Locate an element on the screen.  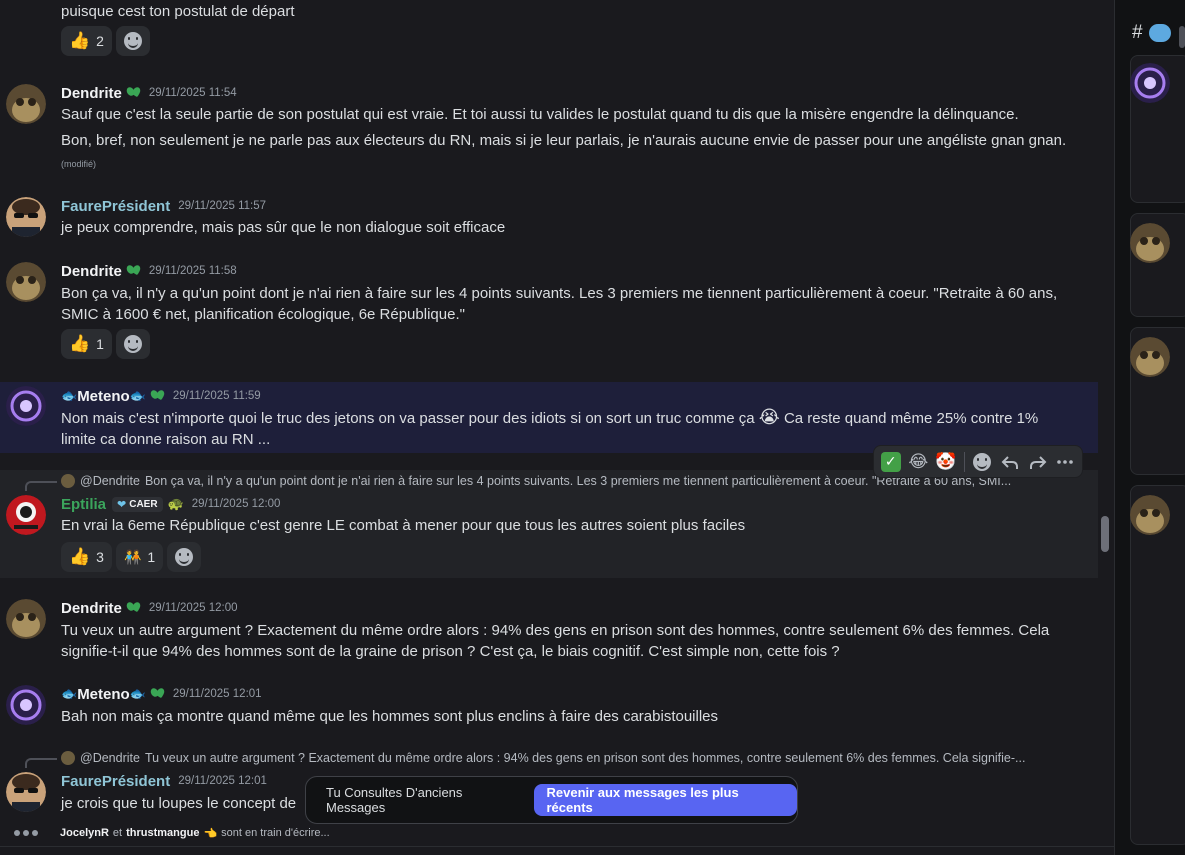
reaction-thumbs-up: 👍 2 is located at coordinates (86, 41).